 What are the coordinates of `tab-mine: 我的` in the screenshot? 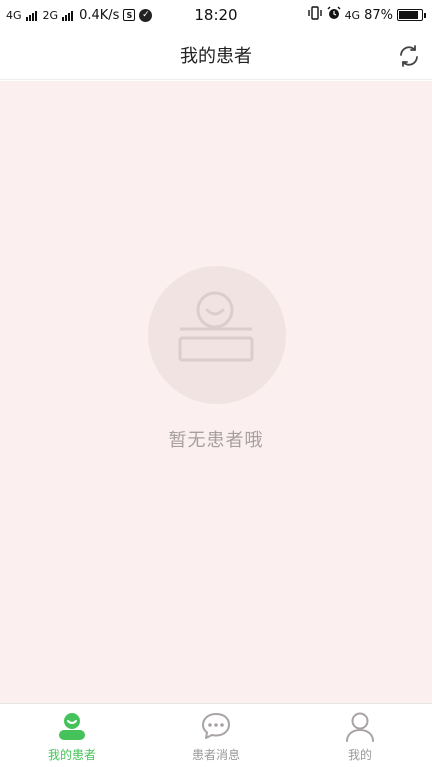 It's located at (360, 735).